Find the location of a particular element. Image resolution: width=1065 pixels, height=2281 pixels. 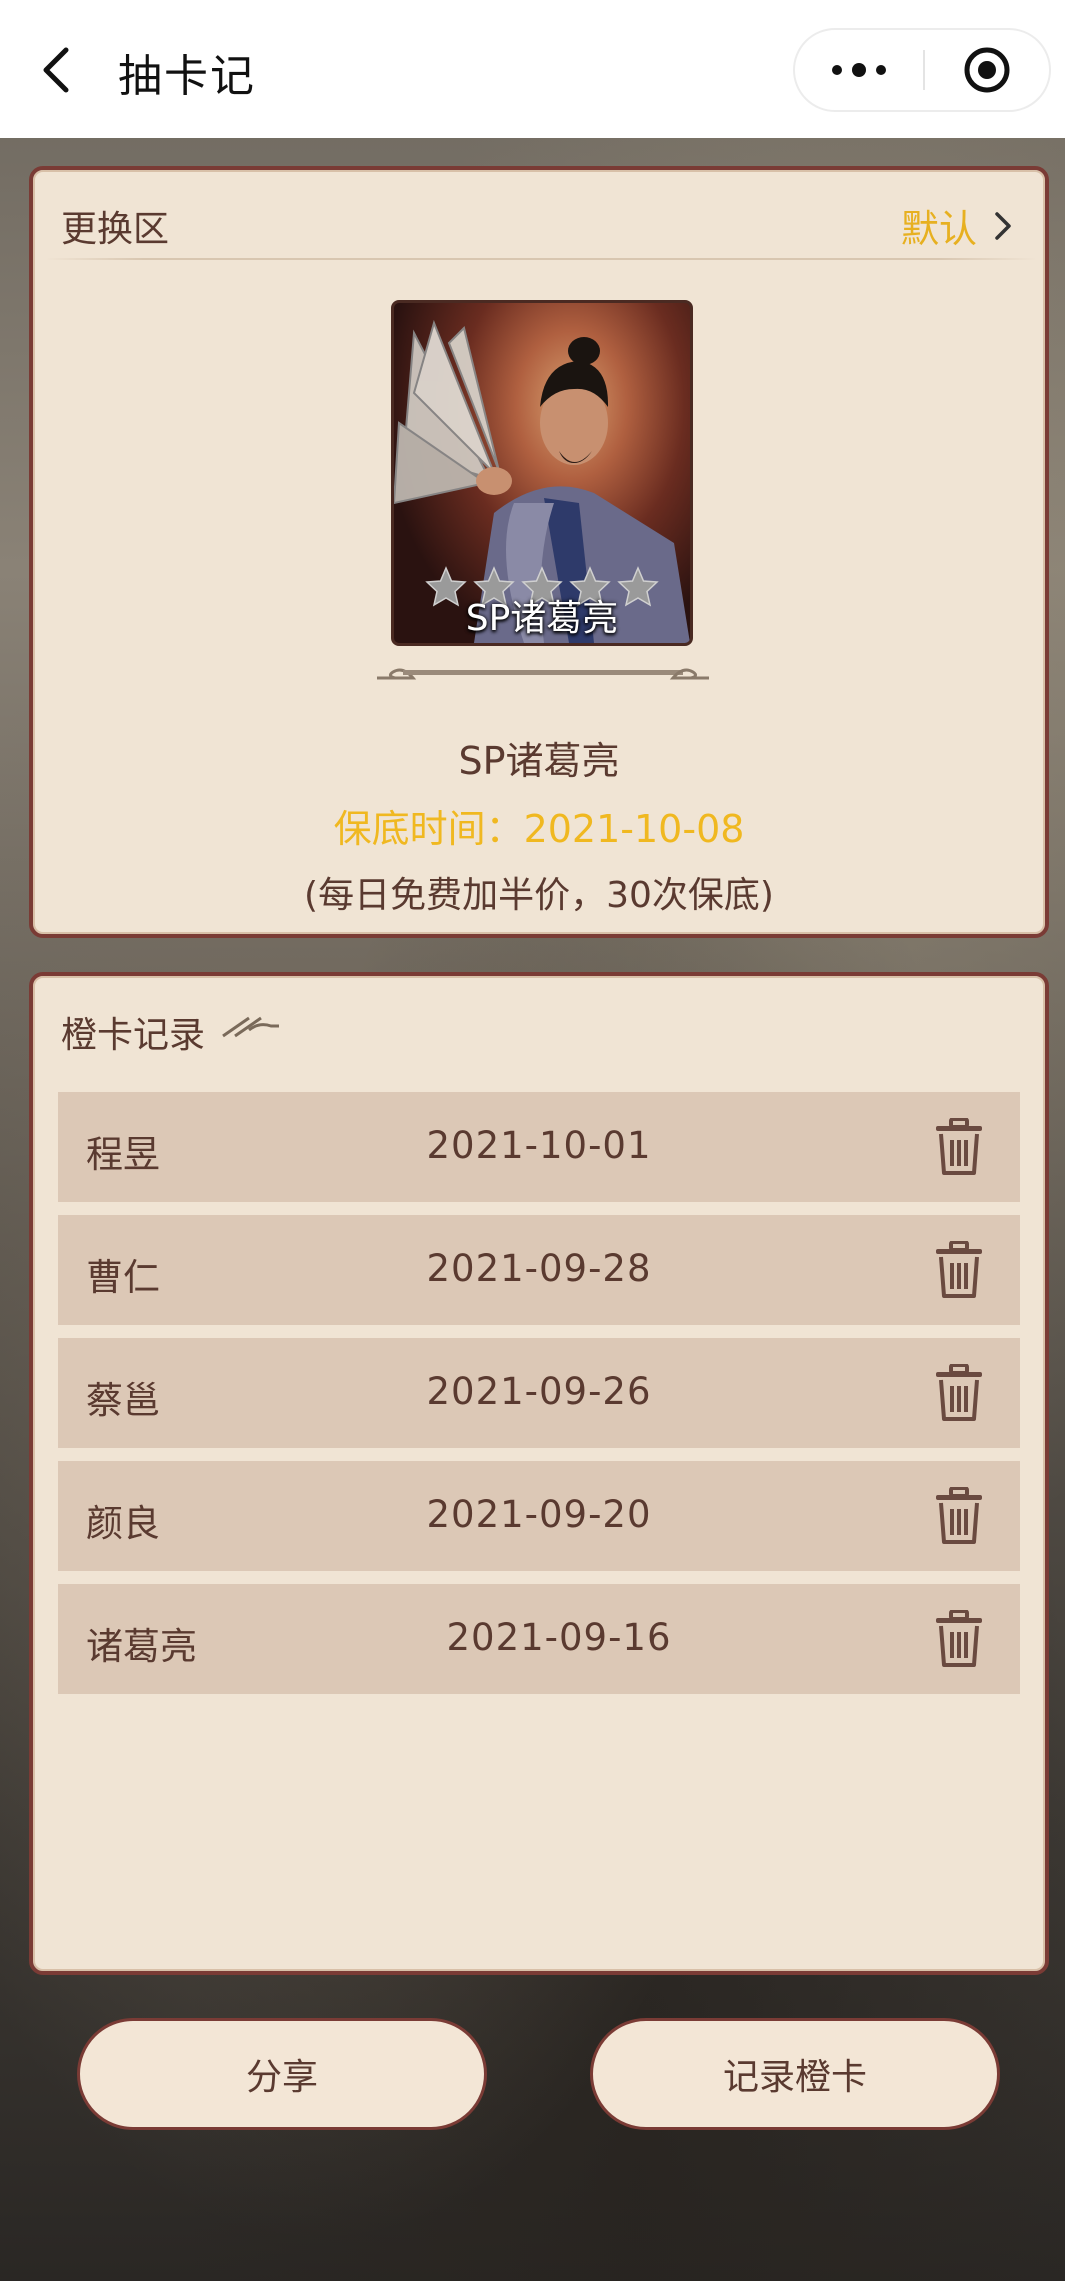

title-ornament is located at coordinates (560, 1027).